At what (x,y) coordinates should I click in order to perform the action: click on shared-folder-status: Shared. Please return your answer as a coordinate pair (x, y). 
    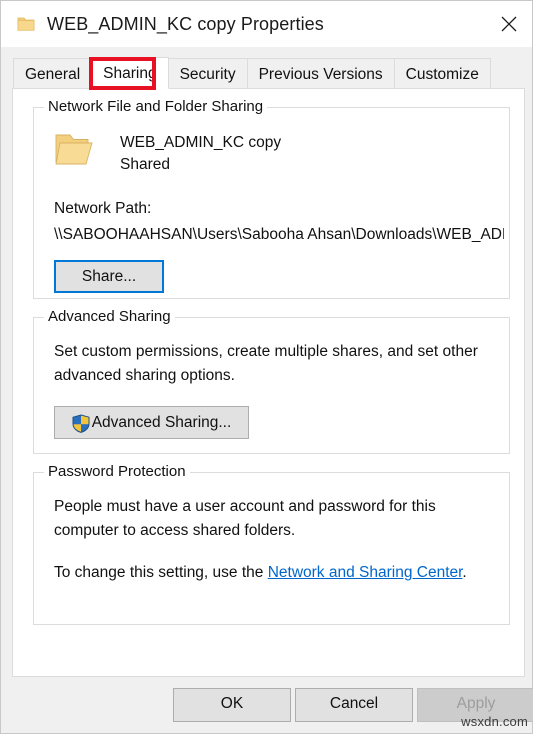
    Looking at the image, I should click on (145, 164).